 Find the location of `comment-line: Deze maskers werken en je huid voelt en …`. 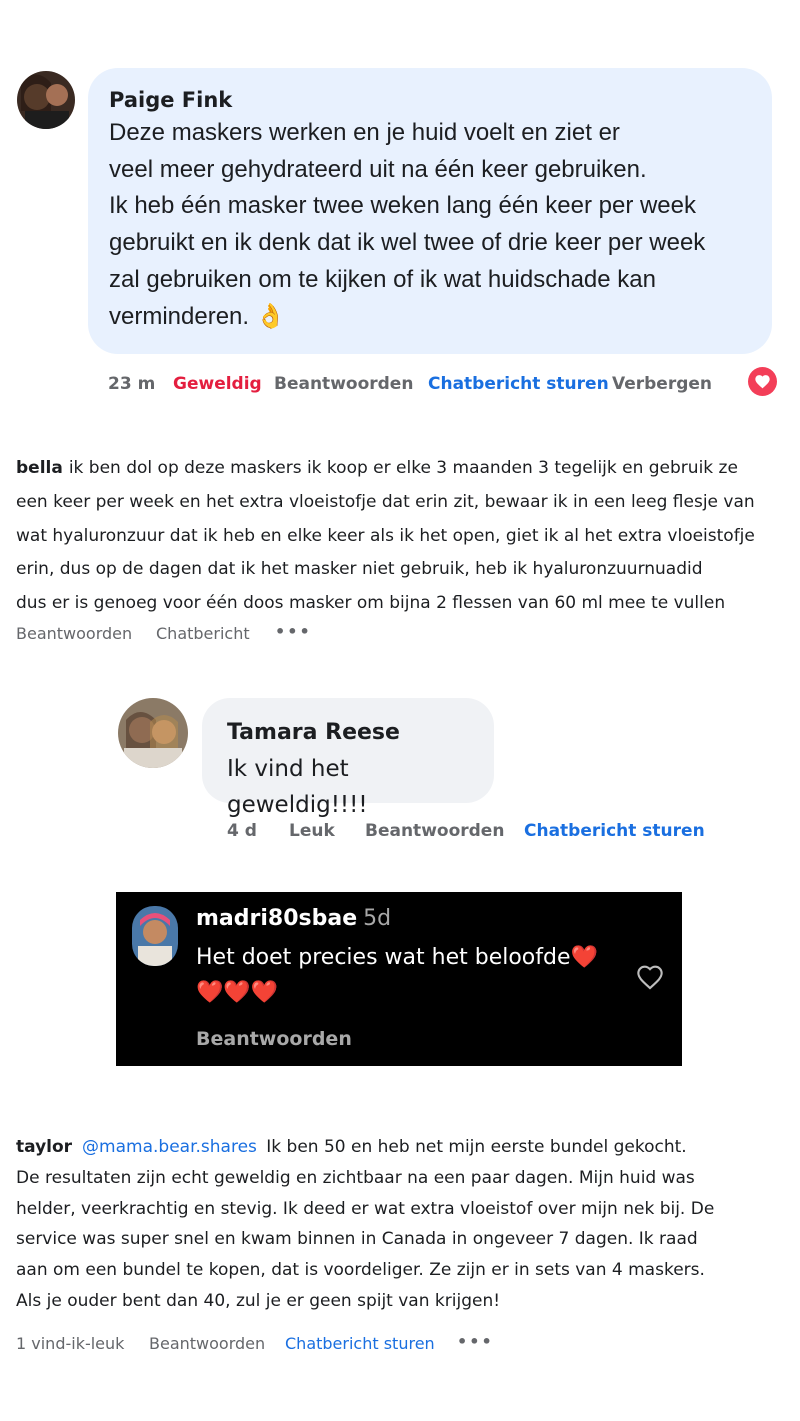

comment-line: Deze maskers werken en je huid voelt en … is located at coordinates (364, 132).